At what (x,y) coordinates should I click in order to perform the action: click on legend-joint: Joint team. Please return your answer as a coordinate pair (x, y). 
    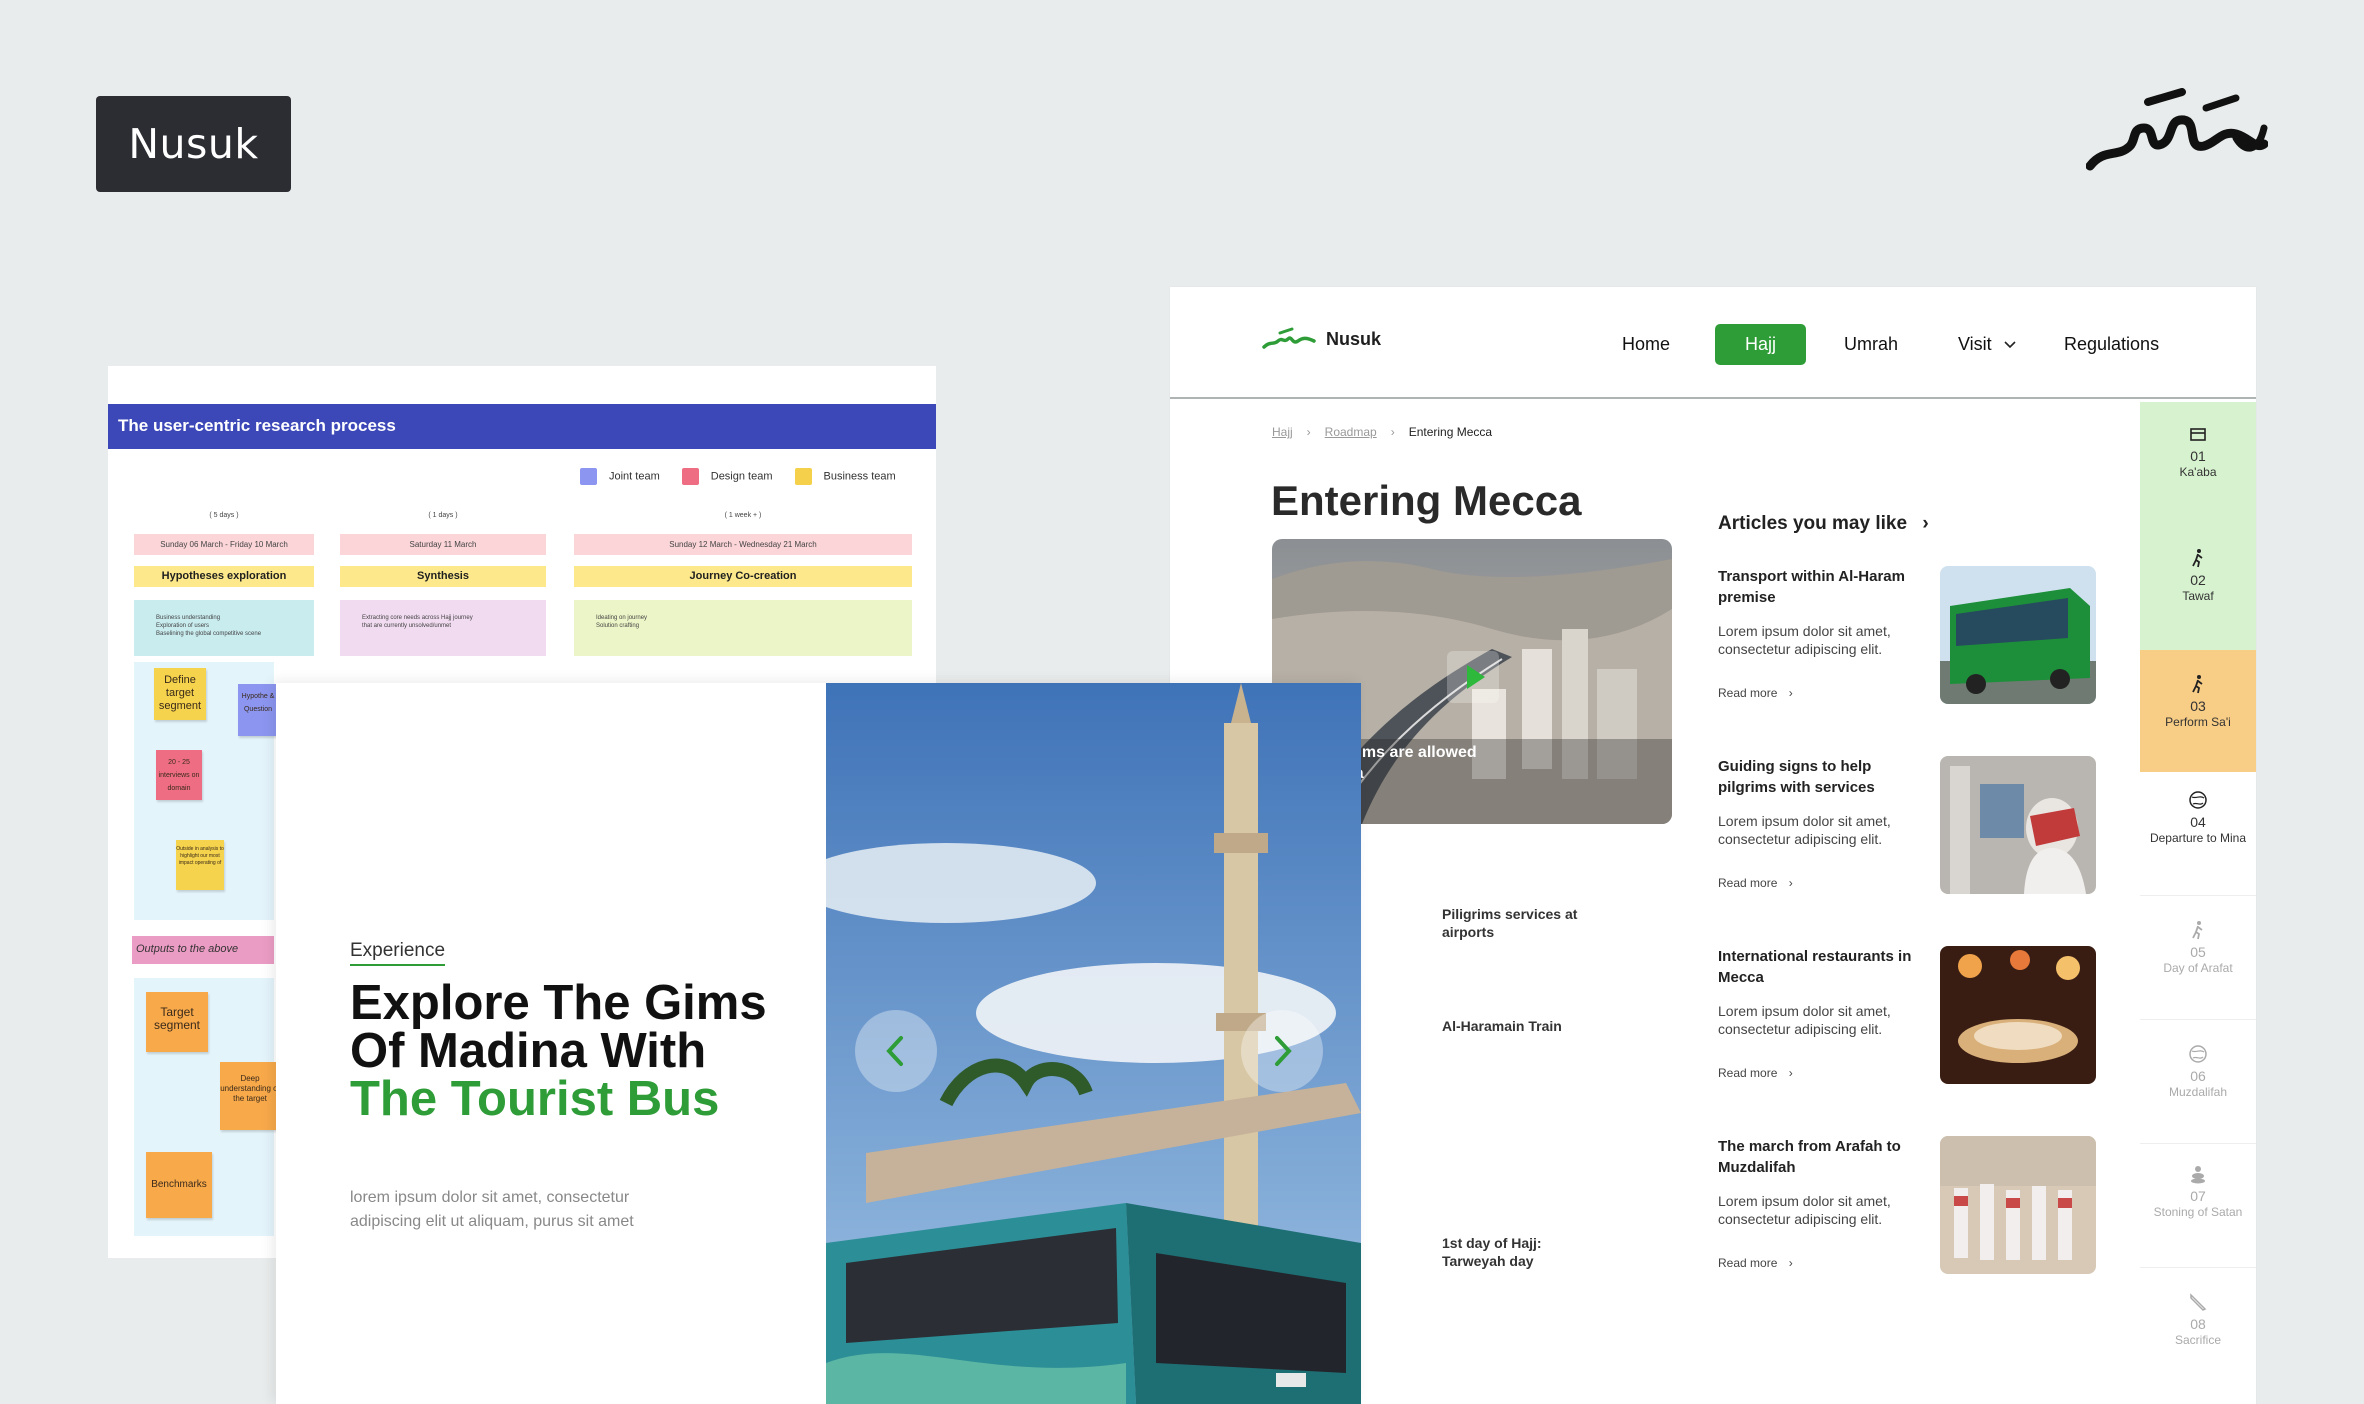
    Looking at the image, I should click on (620, 476).